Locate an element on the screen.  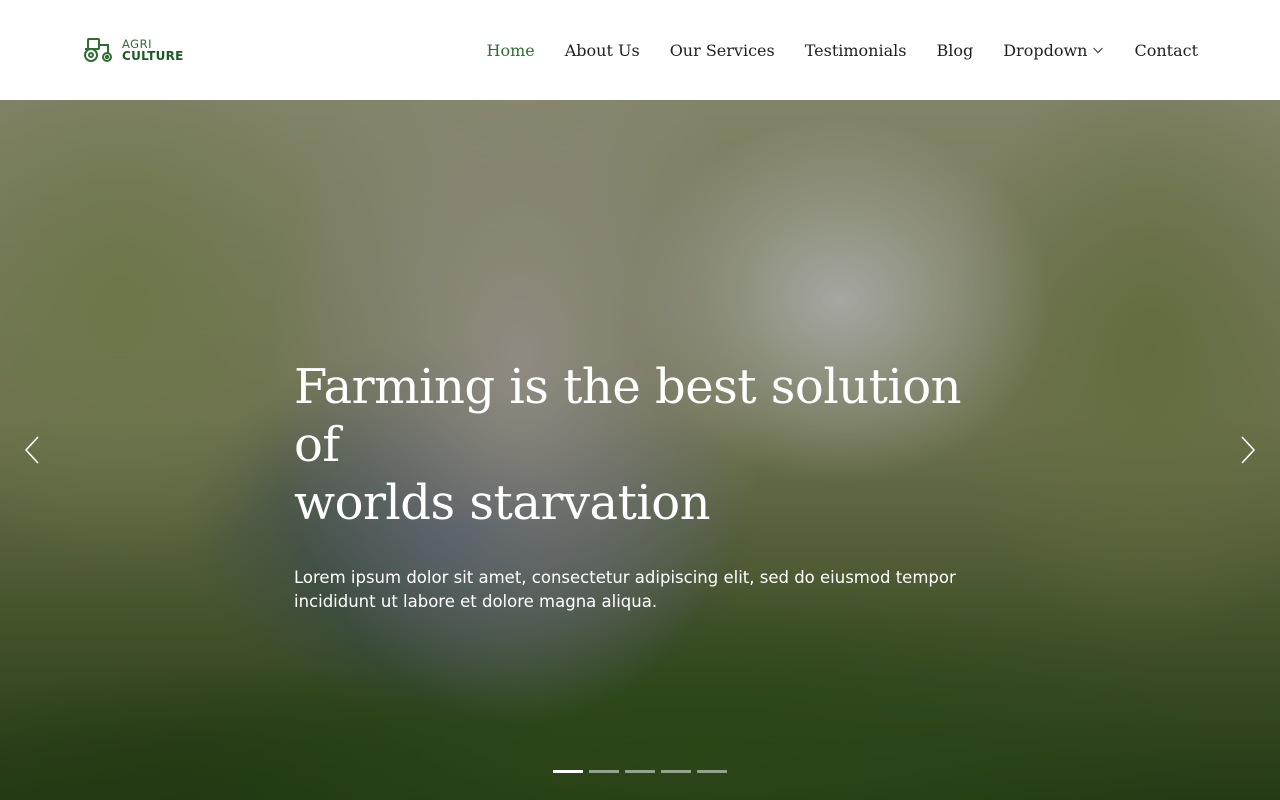
brand-logo: AGRI CULTURE is located at coordinates (133, 50).